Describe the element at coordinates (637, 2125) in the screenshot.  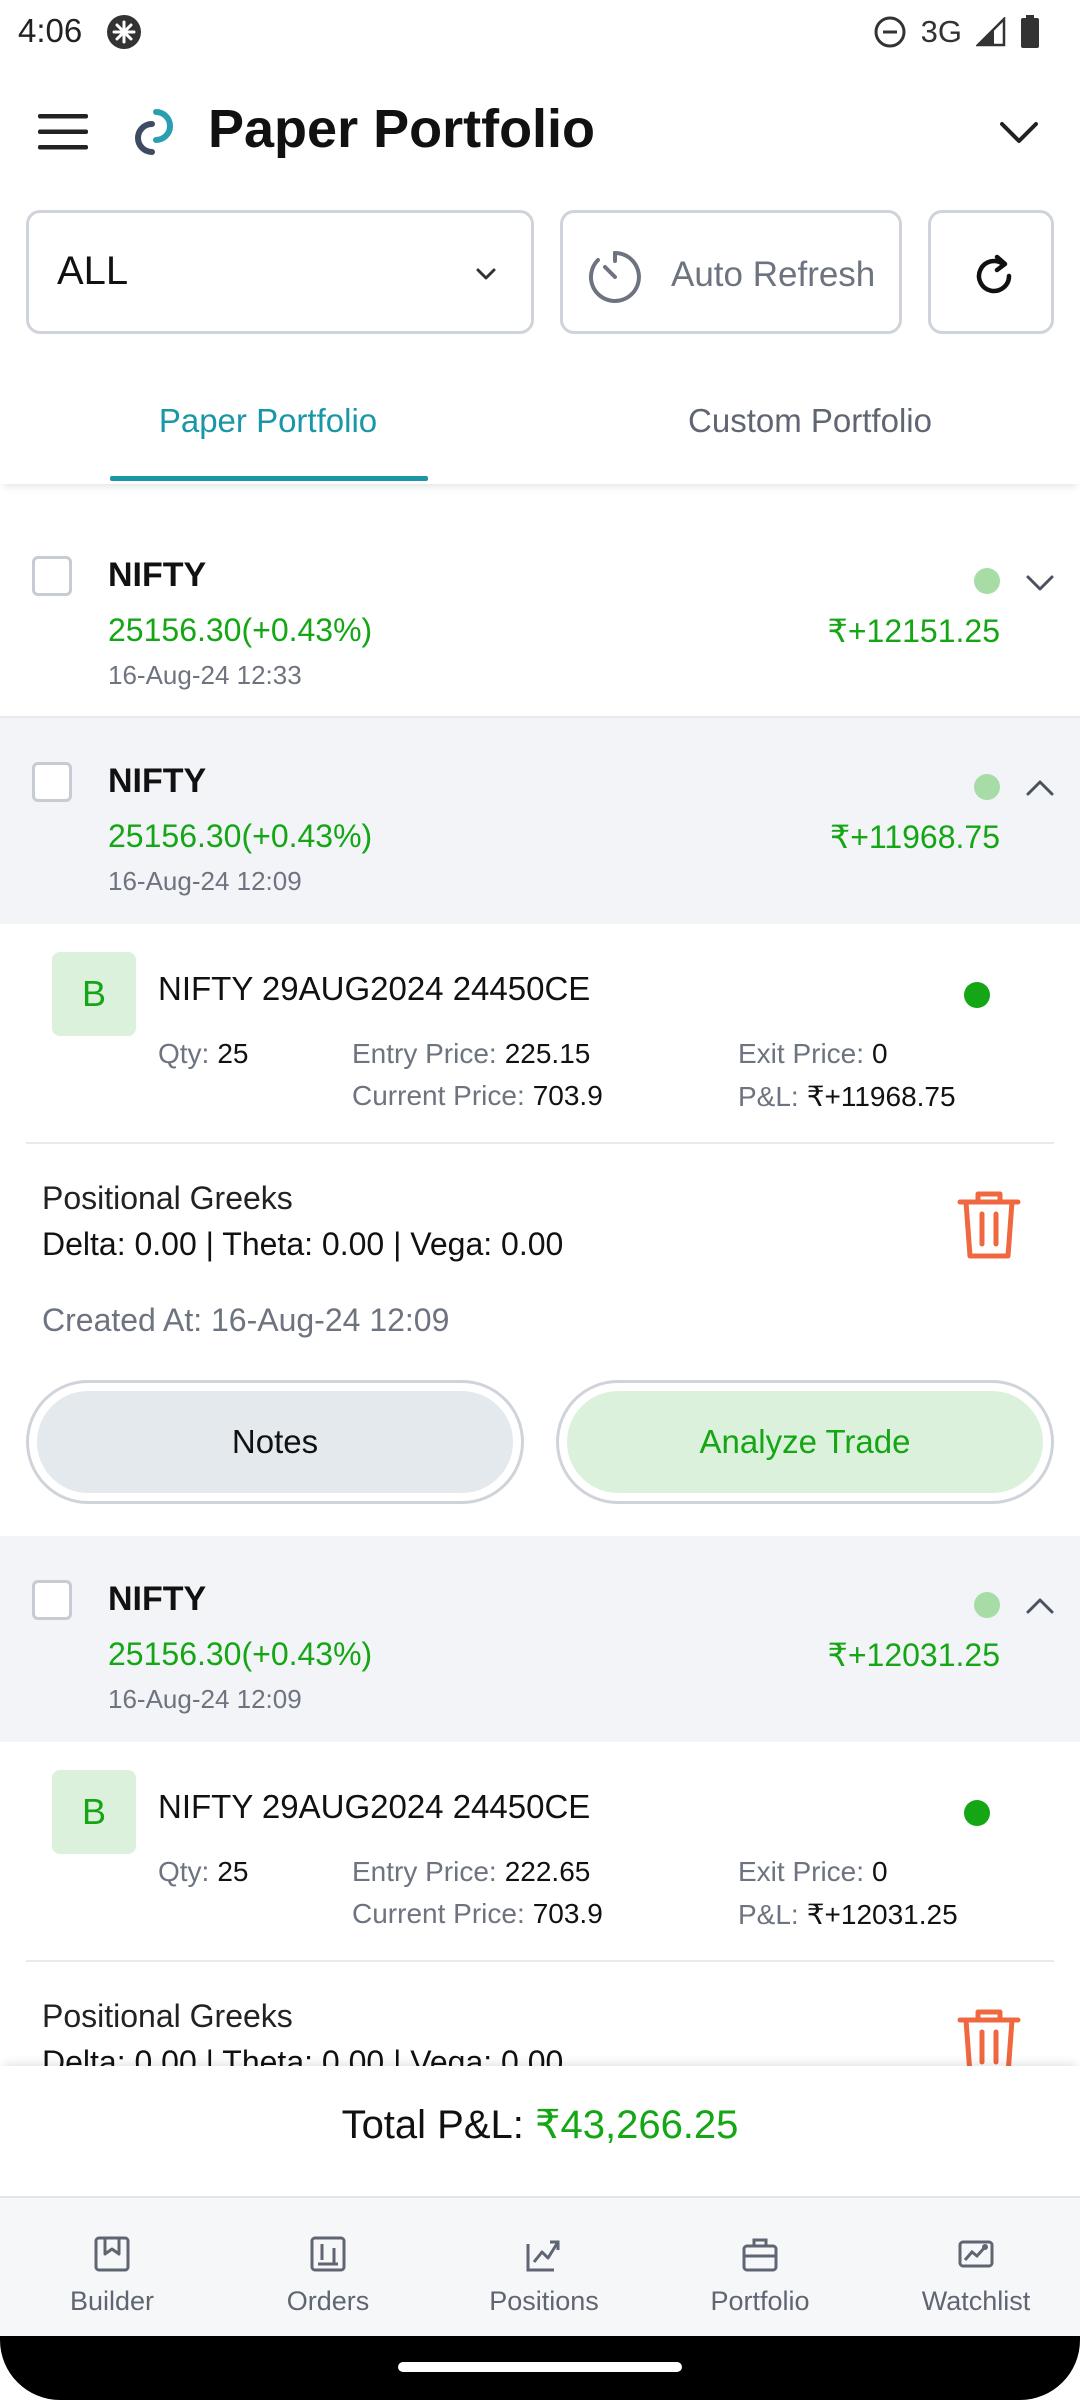
I see `total-pnl-value: ₹43,266.25` at that location.